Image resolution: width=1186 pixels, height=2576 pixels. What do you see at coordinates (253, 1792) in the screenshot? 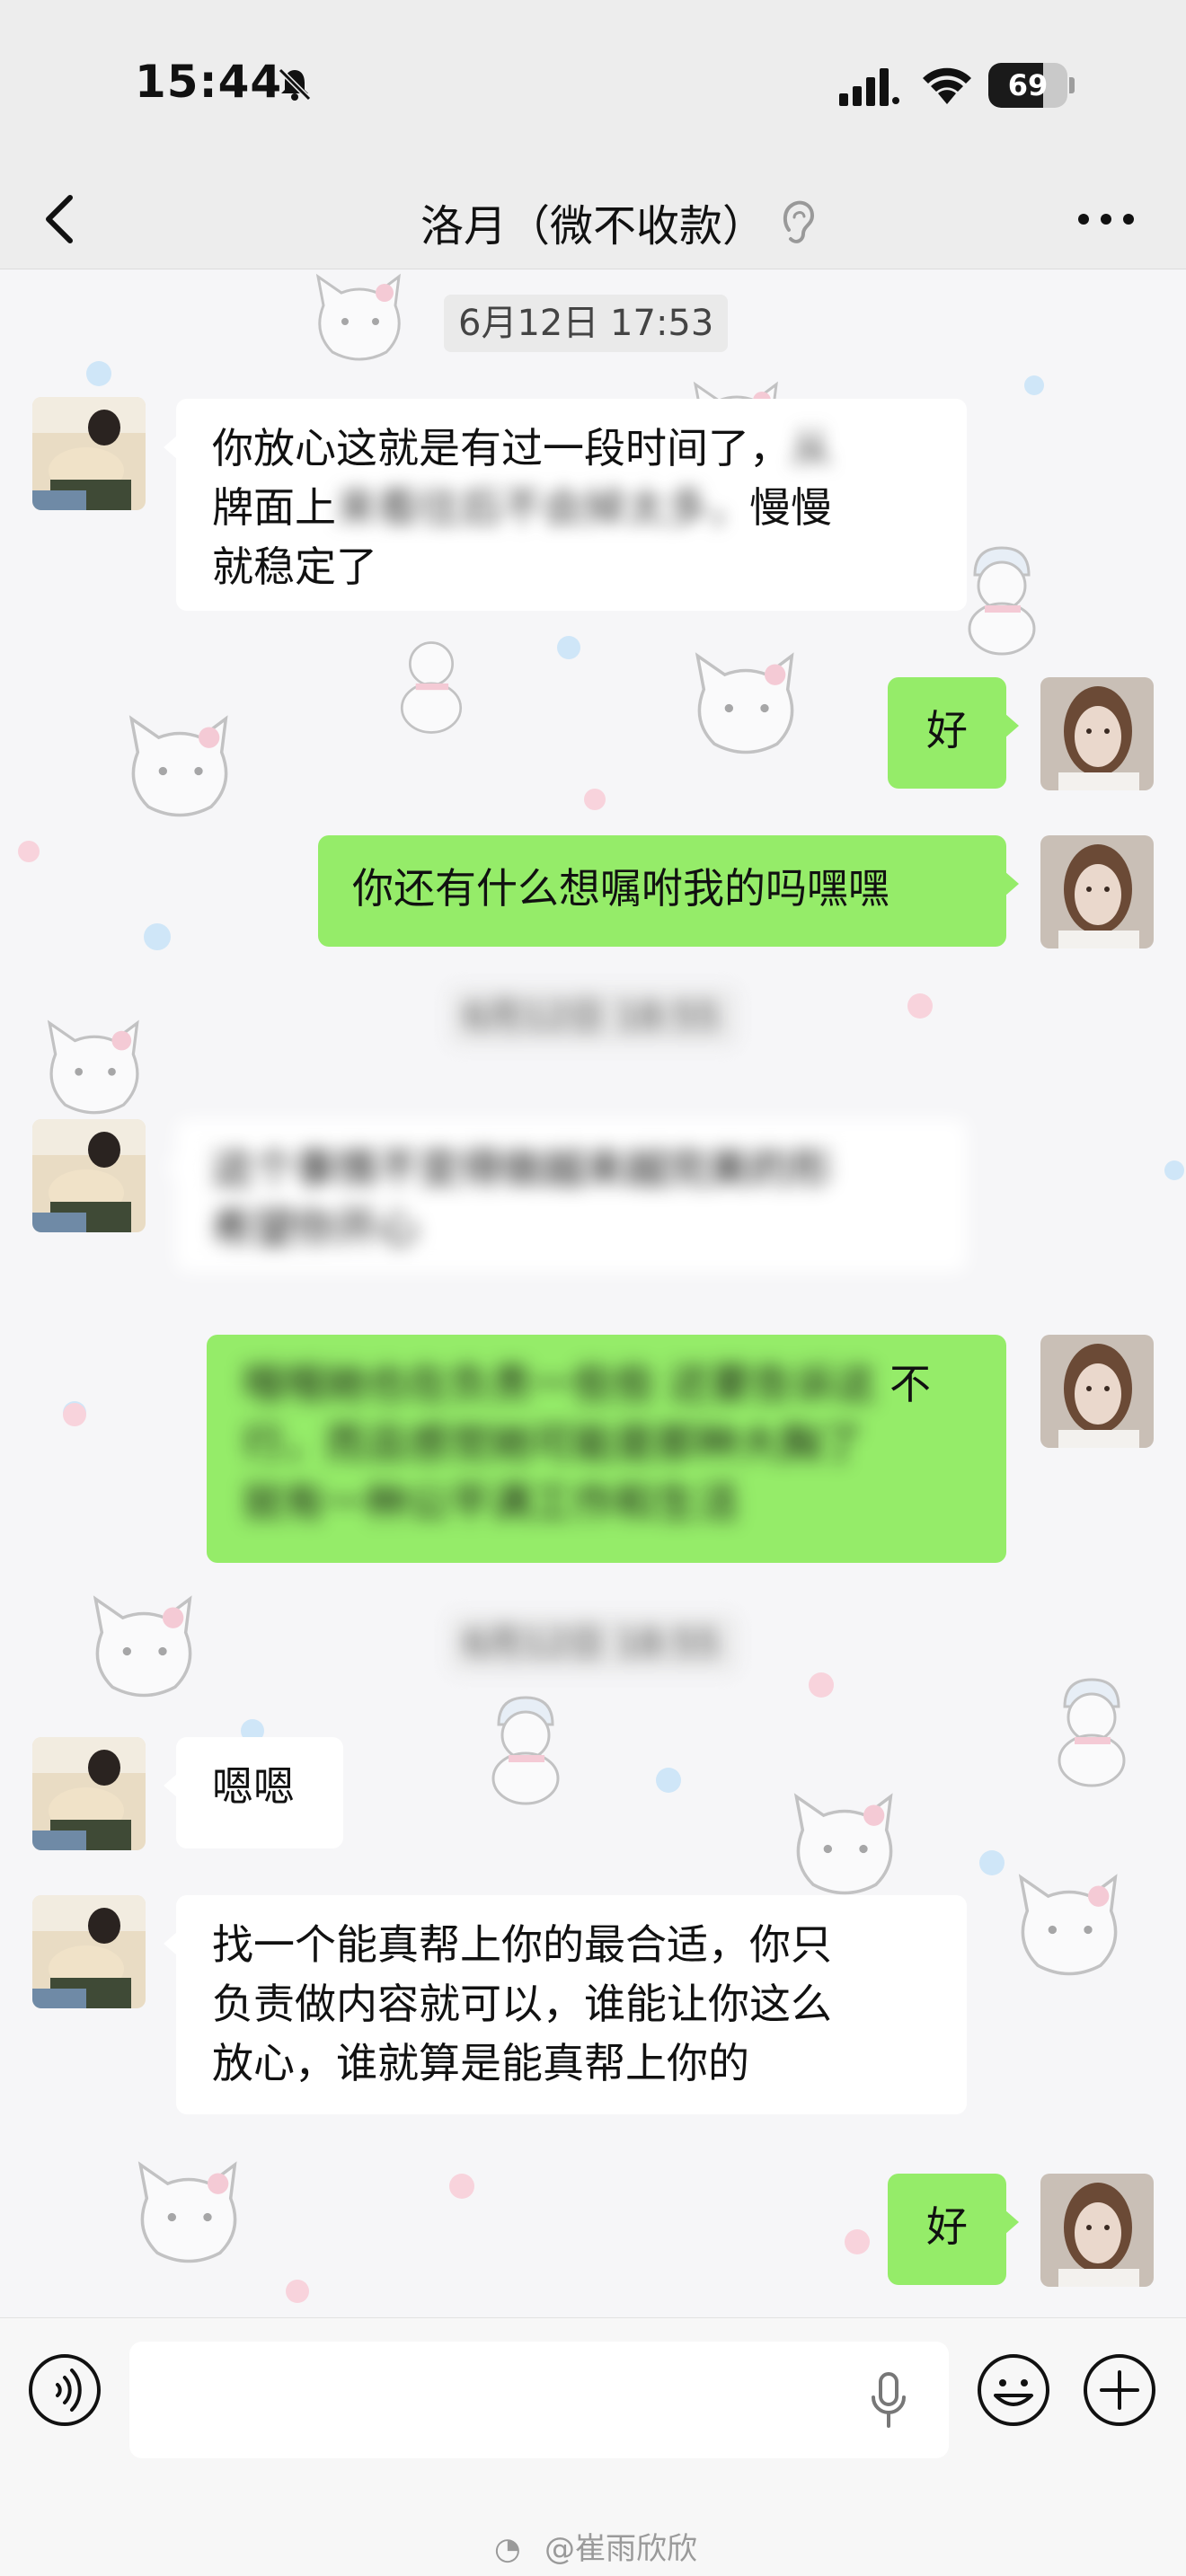
I see `received-message: 嗯嗯` at bounding box center [253, 1792].